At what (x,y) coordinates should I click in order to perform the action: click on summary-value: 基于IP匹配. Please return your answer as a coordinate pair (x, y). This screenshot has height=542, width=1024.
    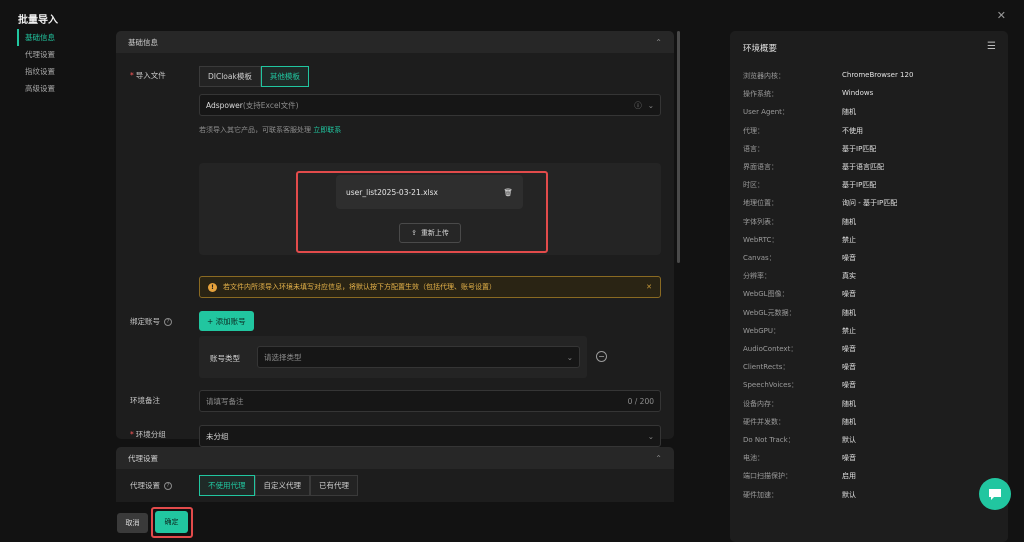
    Looking at the image, I should click on (859, 185).